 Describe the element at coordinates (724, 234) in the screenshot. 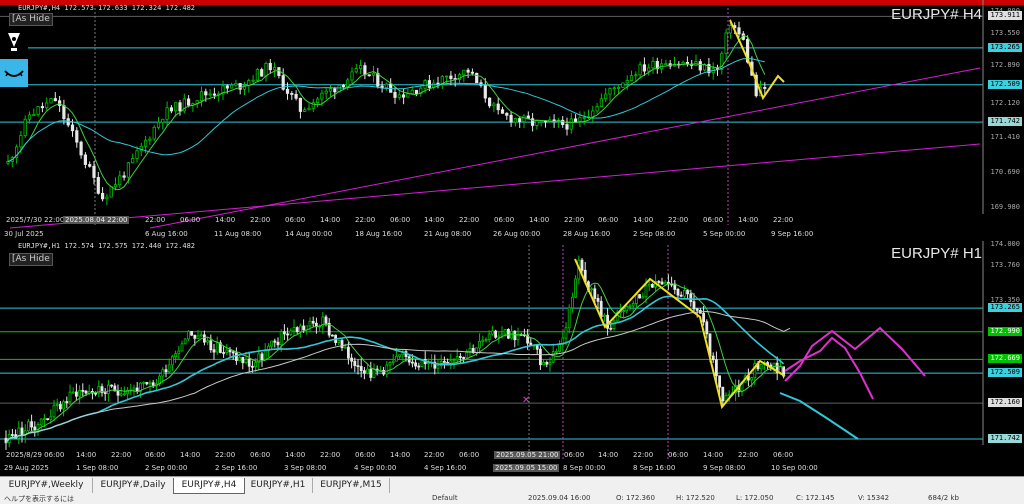

I see `time-axis-label: 5 Sep 00:00` at that location.